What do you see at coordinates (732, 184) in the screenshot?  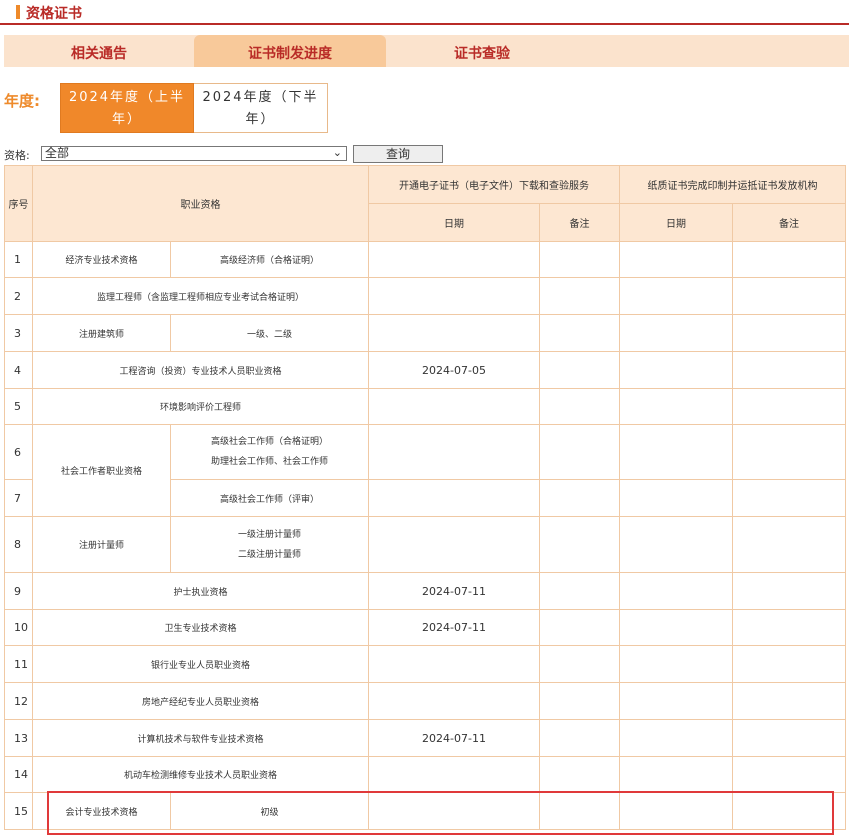 I see `header-paper: 纸质证书完成印制并运抵证书发放机构` at bounding box center [732, 184].